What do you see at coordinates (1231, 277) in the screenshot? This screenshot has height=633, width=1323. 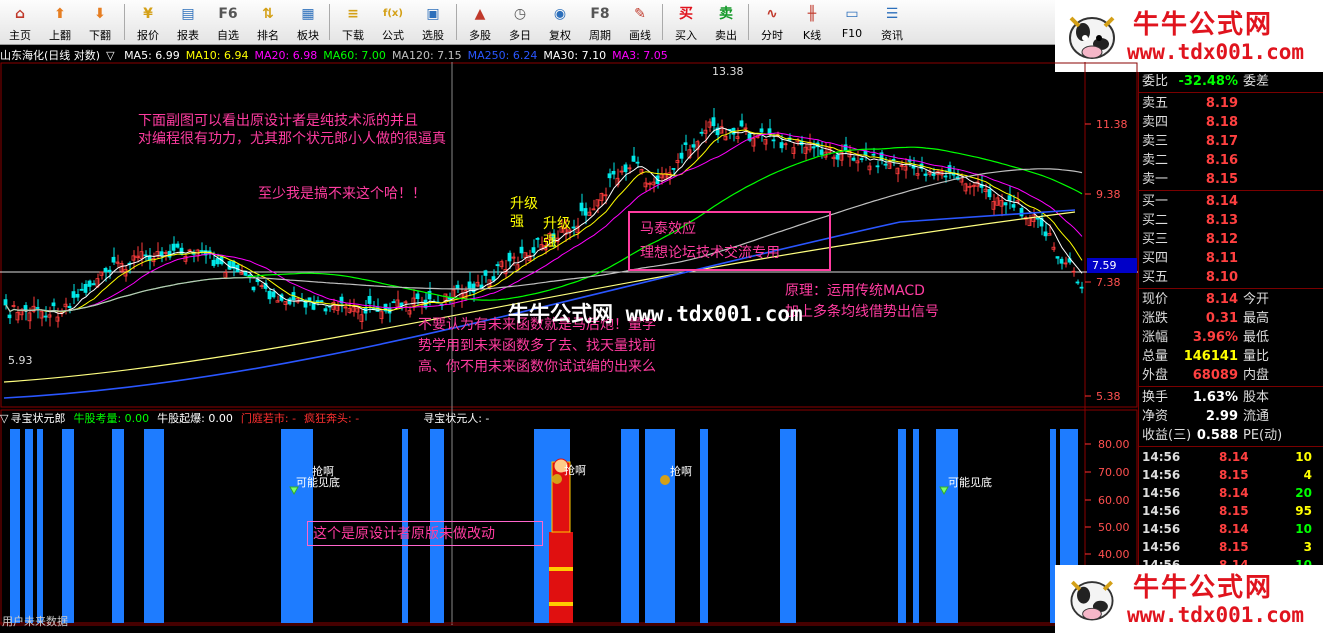 I see `bid-row: 买五 8.10` at bounding box center [1231, 277].